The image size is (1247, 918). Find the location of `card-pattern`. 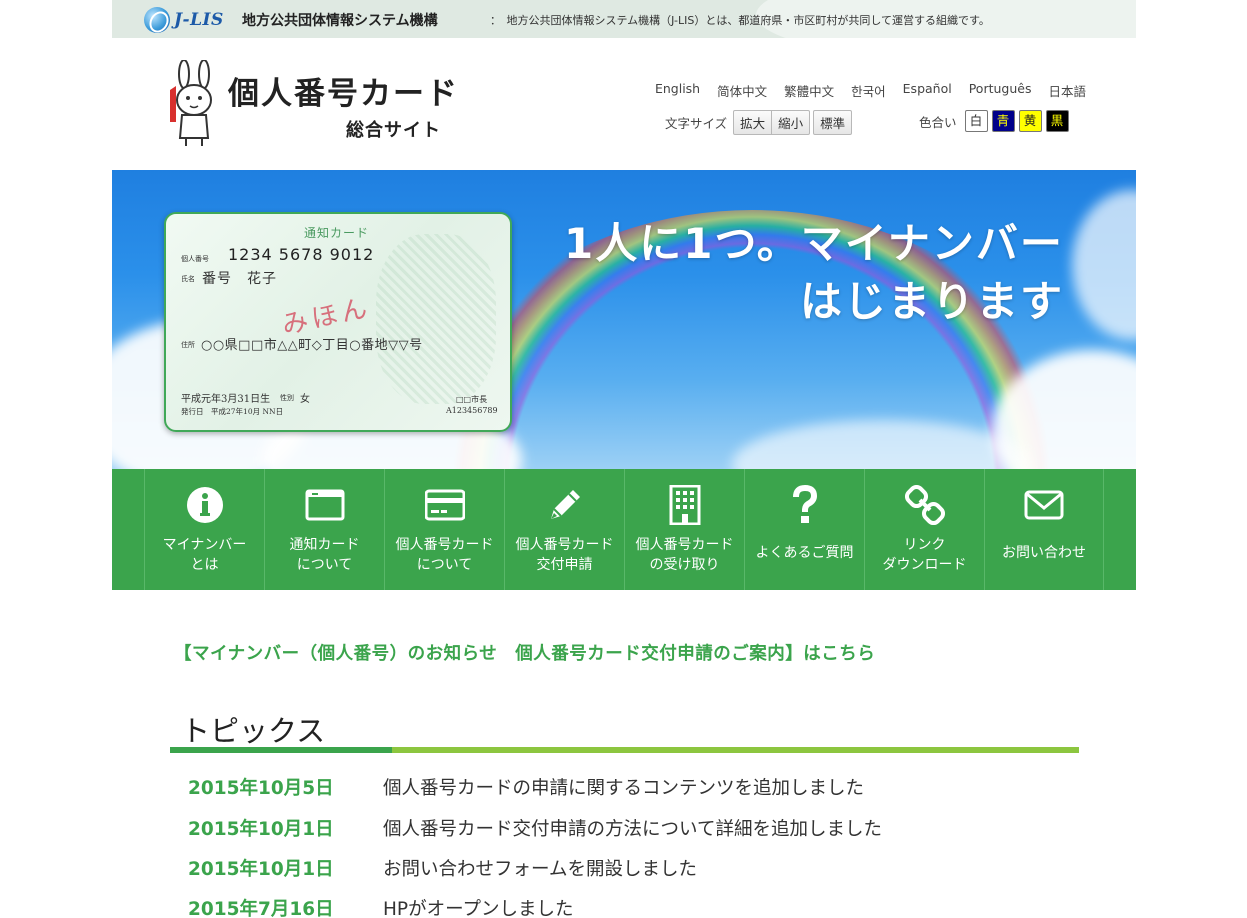

card-pattern is located at coordinates (436, 319).